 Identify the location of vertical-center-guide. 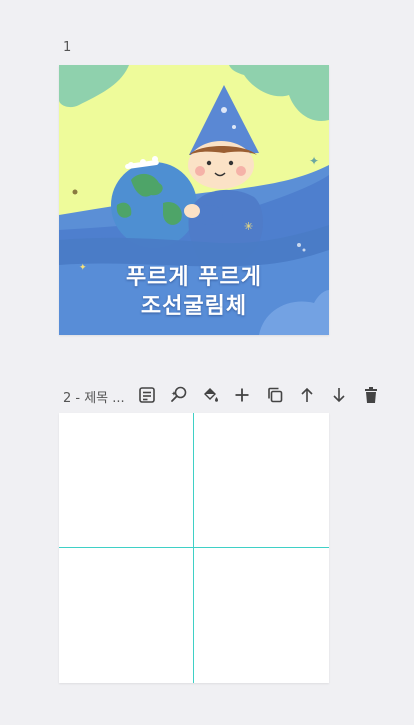
(193, 548).